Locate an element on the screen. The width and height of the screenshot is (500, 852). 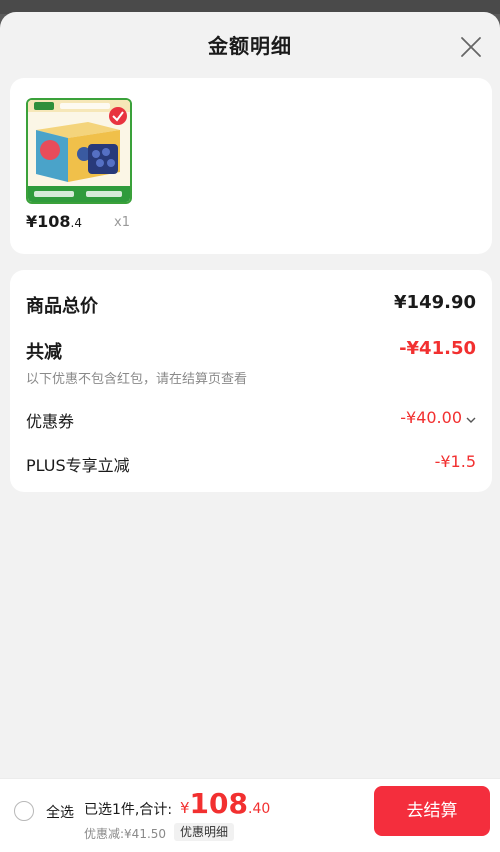
product-thumbnail is located at coordinates (79, 151).